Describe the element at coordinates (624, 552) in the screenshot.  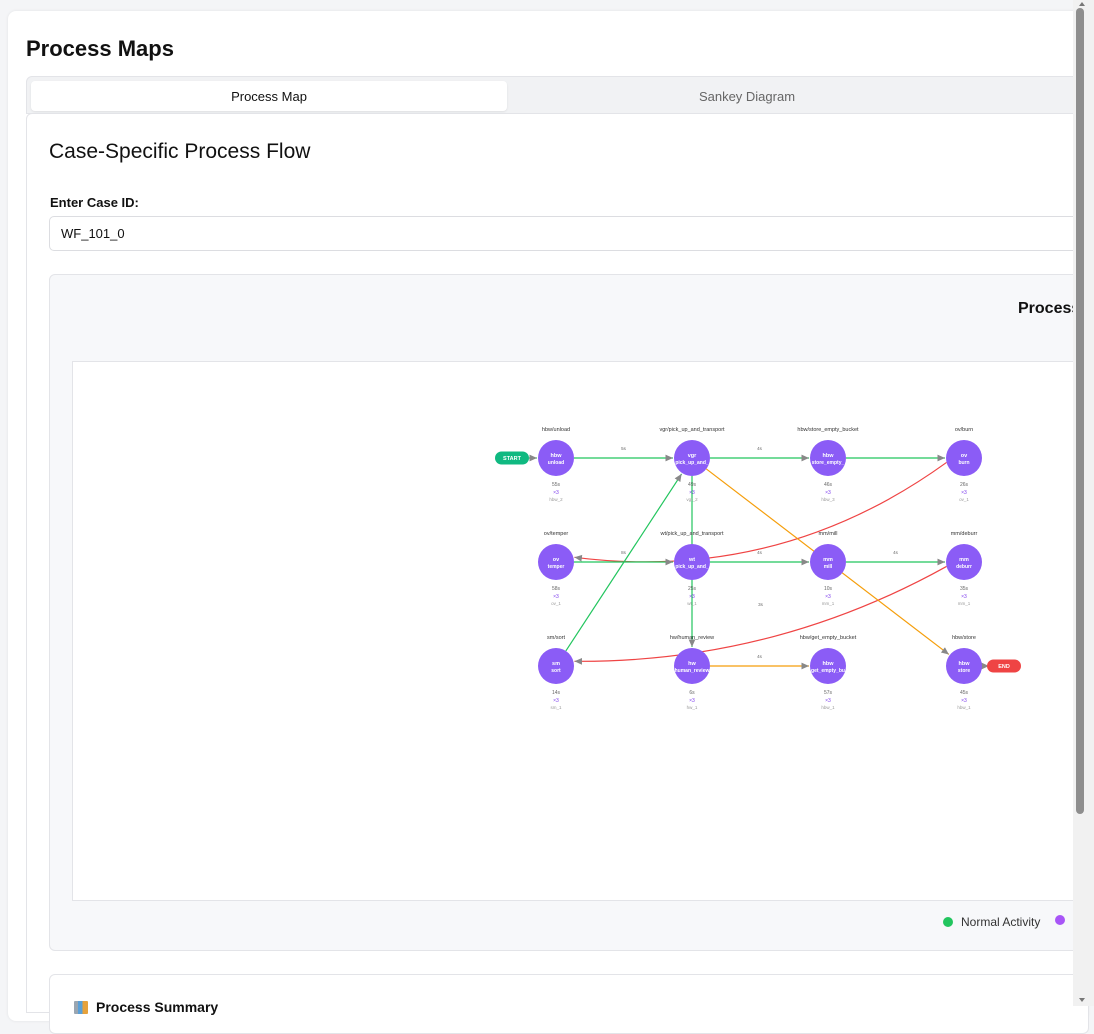
I see `edge-label: 8s` at that location.